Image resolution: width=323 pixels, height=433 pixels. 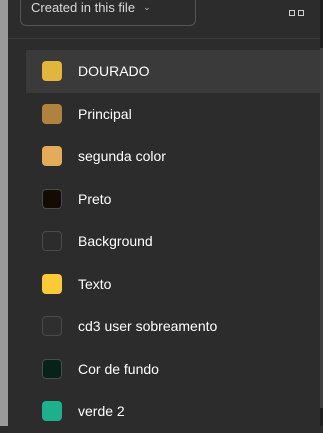 What do you see at coordinates (95, 283) in the screenshot?
I see `color-style-label: Texto` at bounding box center [95, 283].